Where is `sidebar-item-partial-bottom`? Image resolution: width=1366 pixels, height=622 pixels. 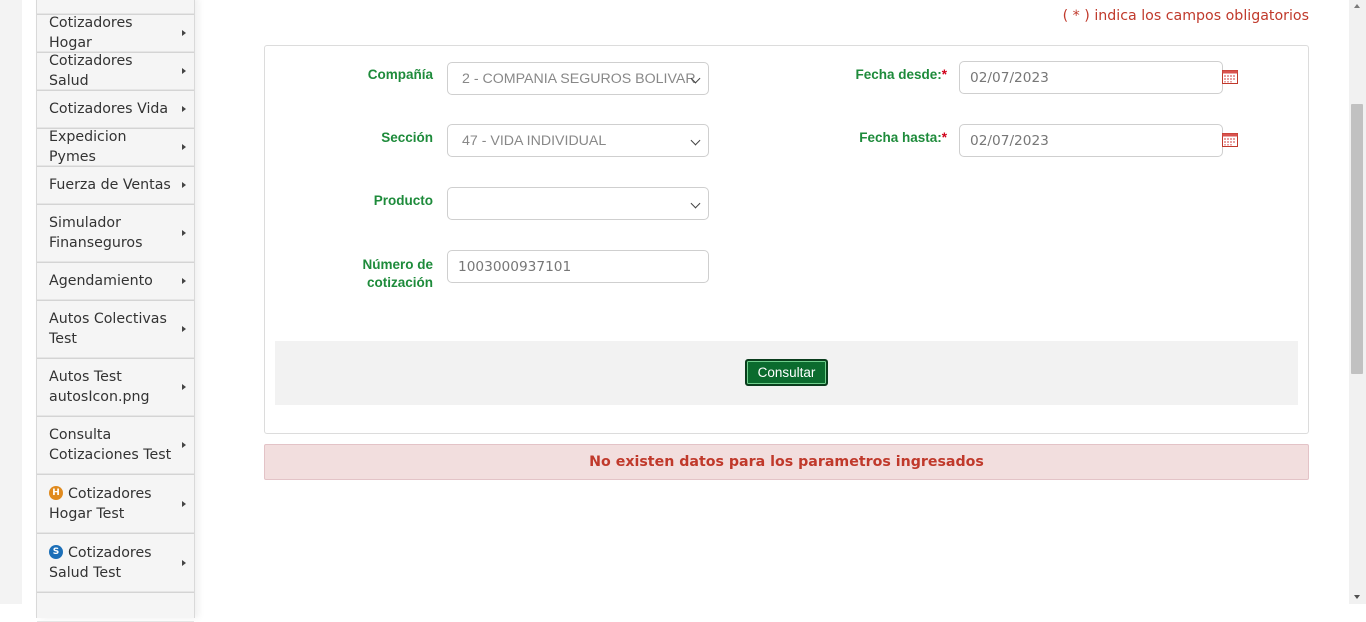 sidebar-item-partial-bottom is located at coordinates (115, 607).